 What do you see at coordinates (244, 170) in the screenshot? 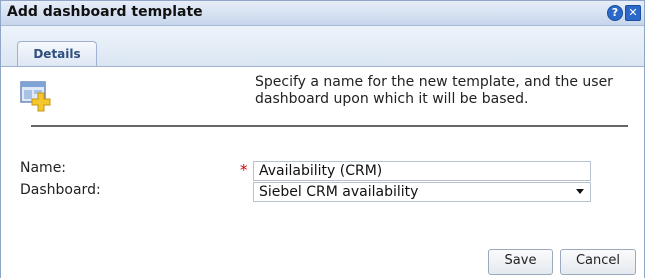
I see `required-marker: *` at bounding box center [244, 170].